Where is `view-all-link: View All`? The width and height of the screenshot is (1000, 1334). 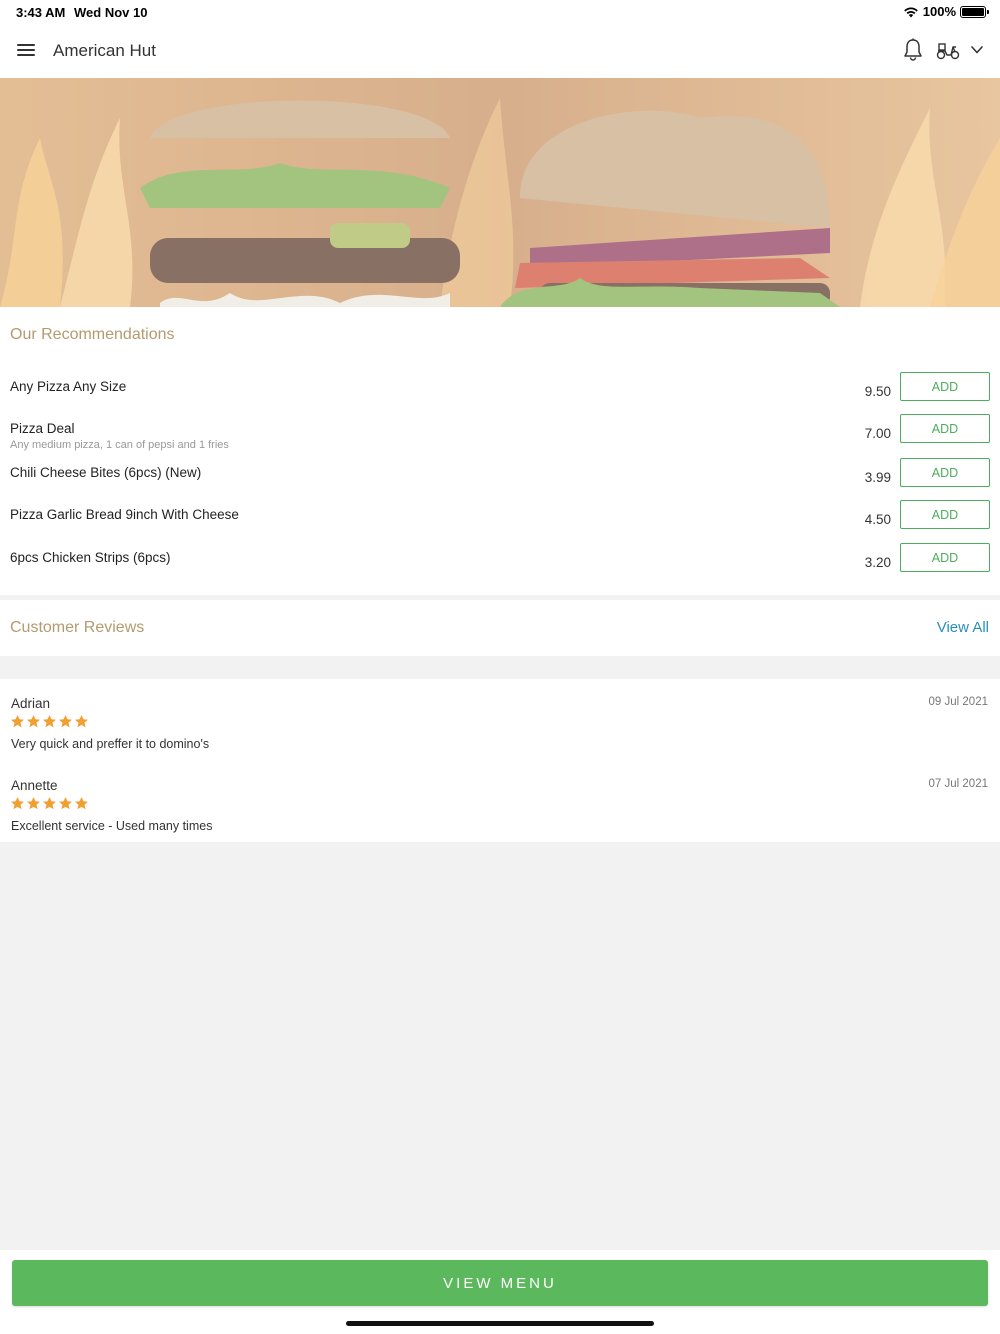
view-all-link: View All is located at coordinates (963, 627).